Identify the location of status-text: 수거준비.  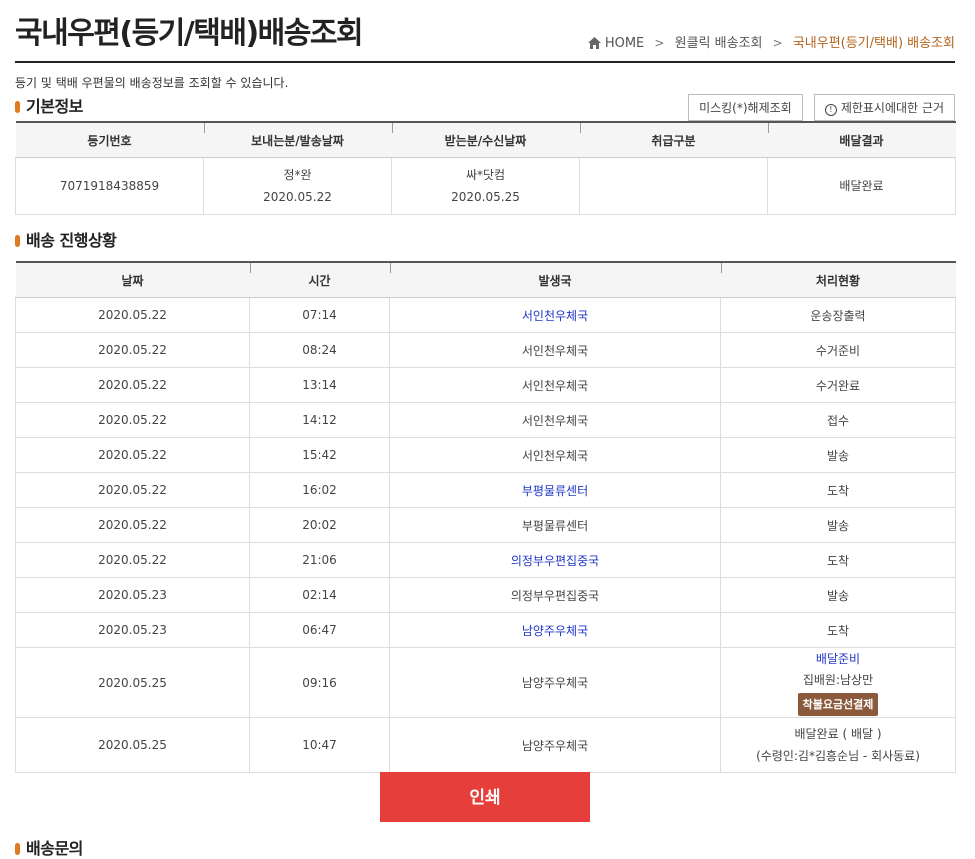
(838, 350).